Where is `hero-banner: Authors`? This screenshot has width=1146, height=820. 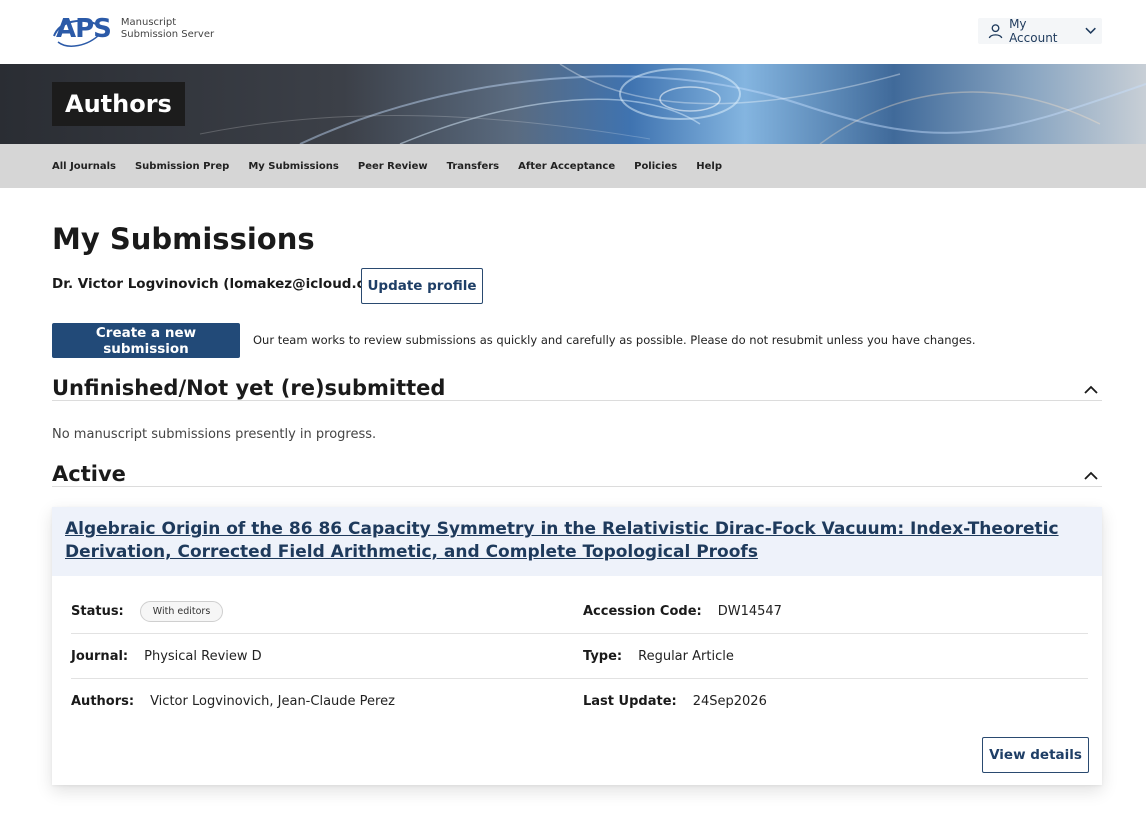 hero-banner: Authors is located at coordinates (573, 104).